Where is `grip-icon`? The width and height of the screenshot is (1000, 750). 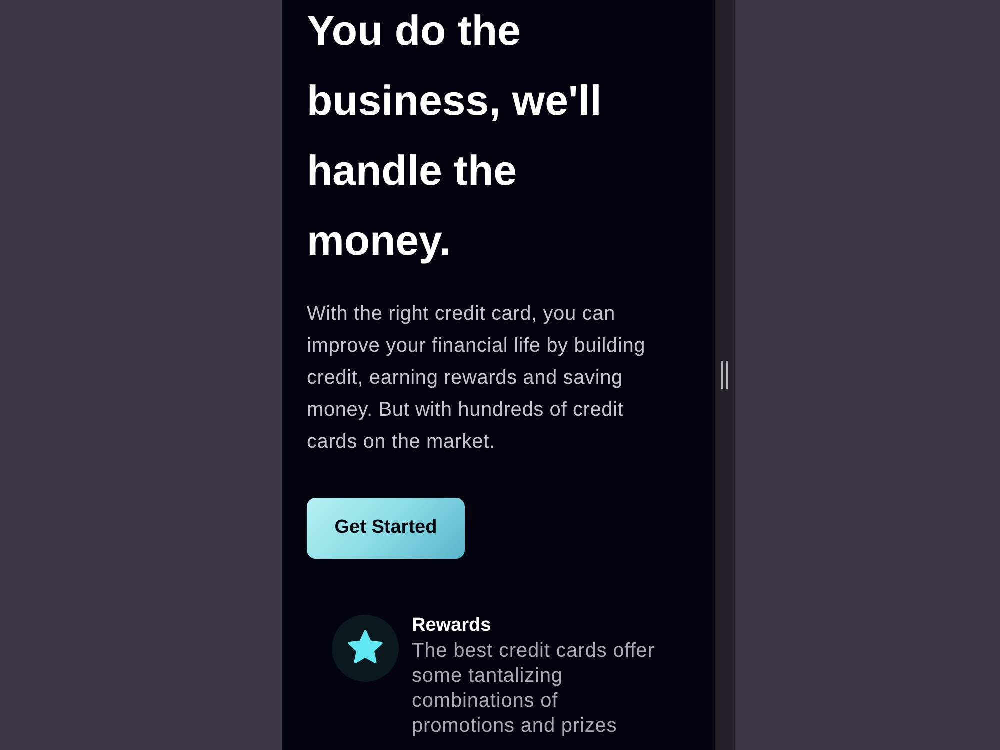 grip-icon is located at coordinates (724, 375).